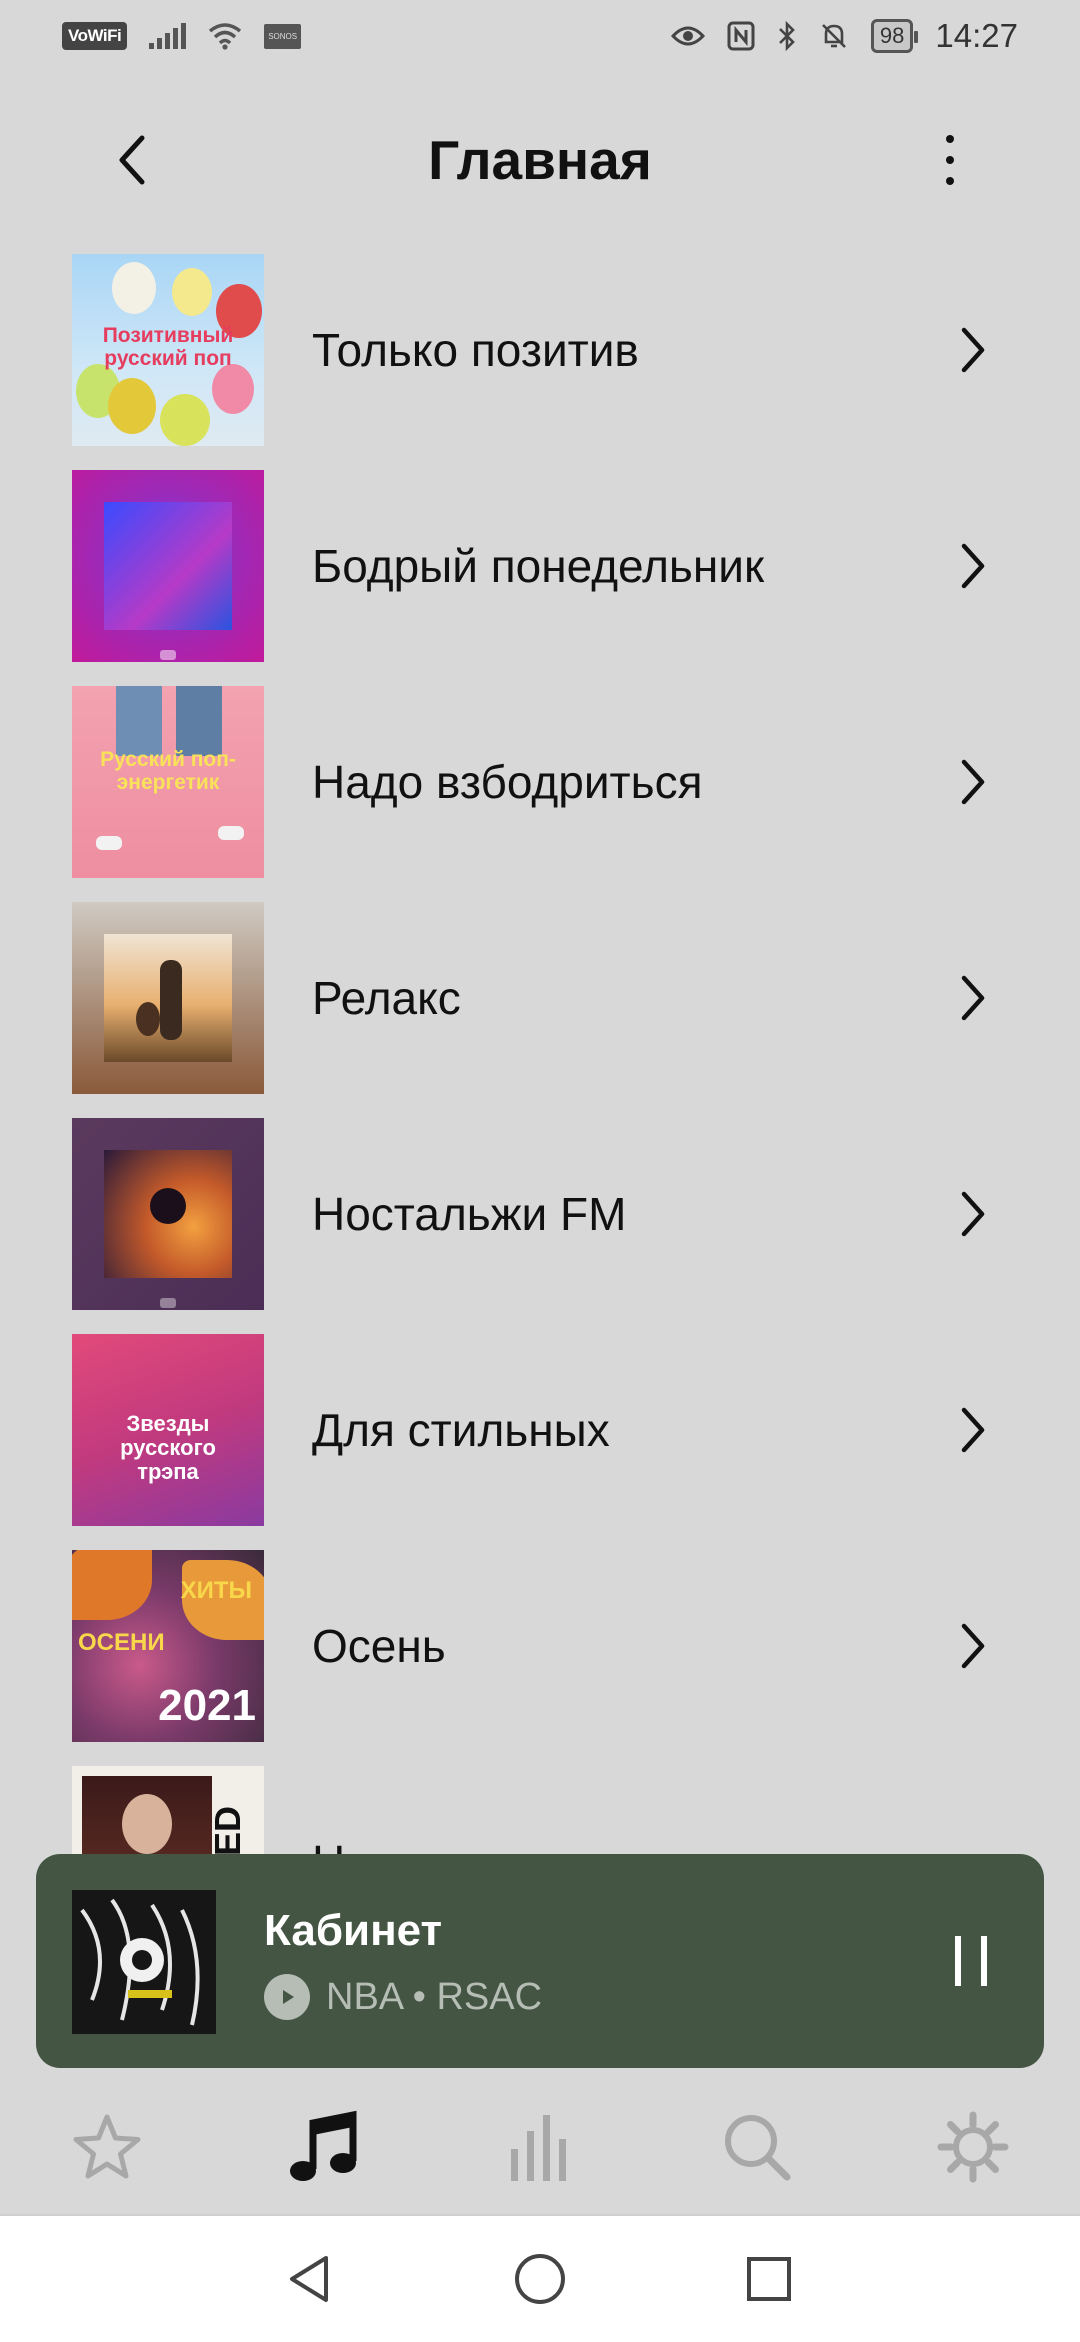 The height and width of the screenshot is (2342, 1080). Describe the element at coordinates (540, 1810) in the screenshot. I see `list-item: ASED Н` at that location.